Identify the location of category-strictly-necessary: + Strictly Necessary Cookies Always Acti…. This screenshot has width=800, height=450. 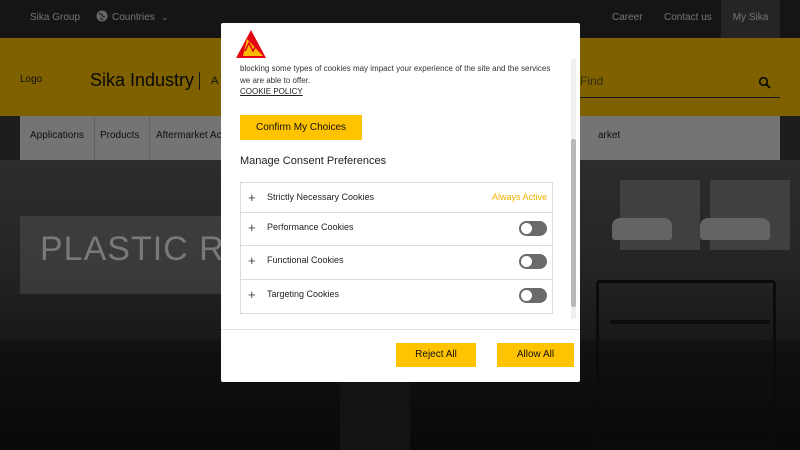
(396, 198).